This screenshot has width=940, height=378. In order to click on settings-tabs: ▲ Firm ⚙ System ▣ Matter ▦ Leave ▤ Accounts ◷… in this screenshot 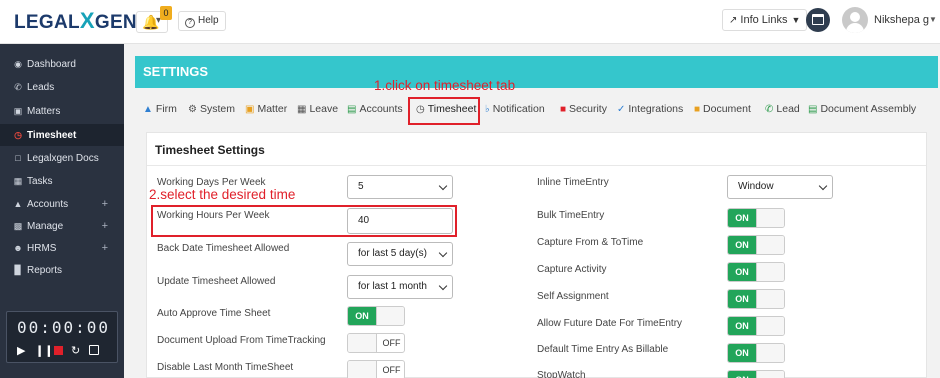, I will do `click(536, 111)`.